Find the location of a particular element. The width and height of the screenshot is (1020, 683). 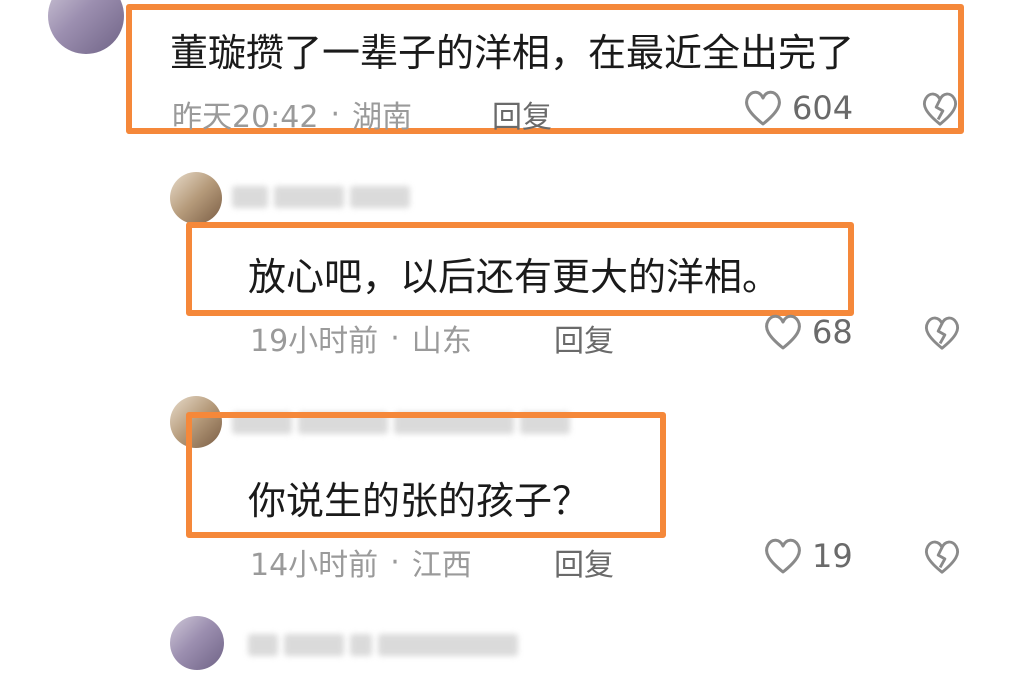

comment-meta: 19小时前 · 山东 is located at coordinates (361, 338).